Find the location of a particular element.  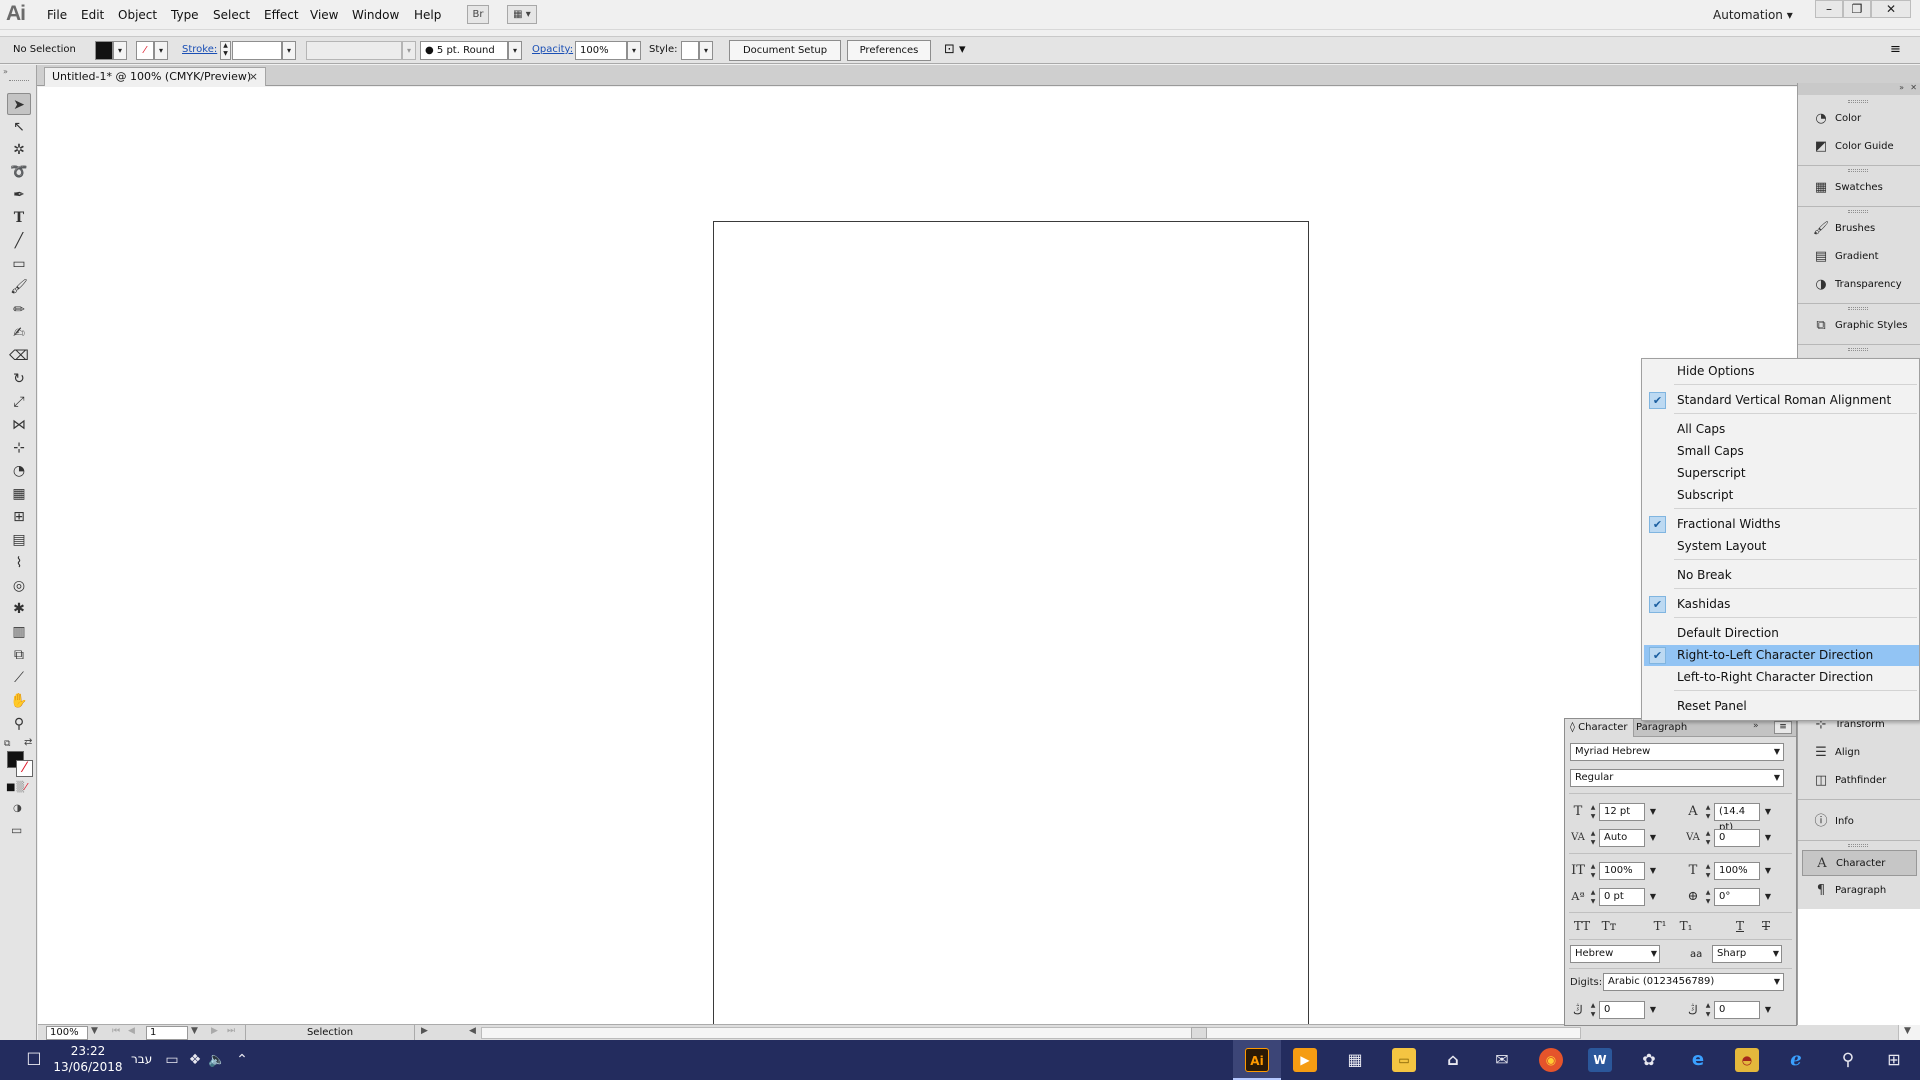

eraser-tool-icon: ⌫ is located at coordinates (19, 356).